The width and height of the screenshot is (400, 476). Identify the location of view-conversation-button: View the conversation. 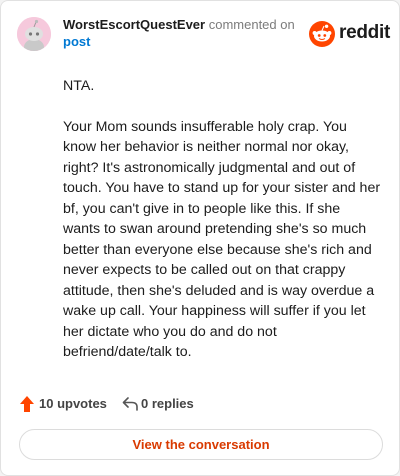
(201, 444).